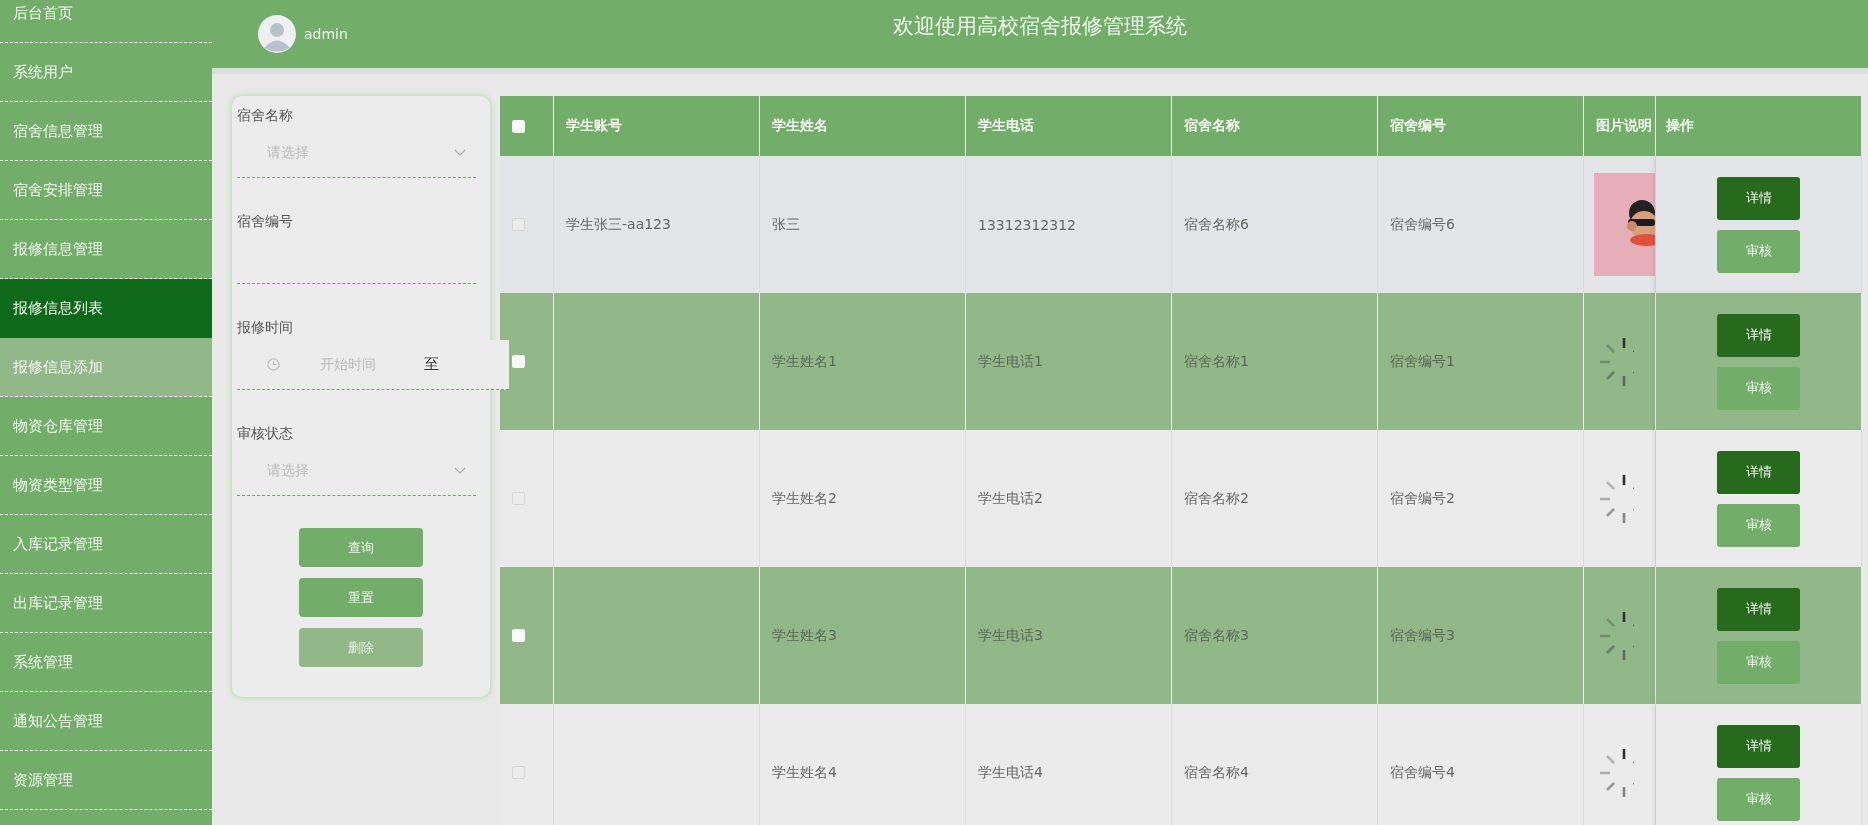 This screenshot has width=1868, height=825. What do you see at coordinates (1275, 635) in the screenshot?
I see `table-cell: 宿舍名称3` at bounding box center [1275, 635].